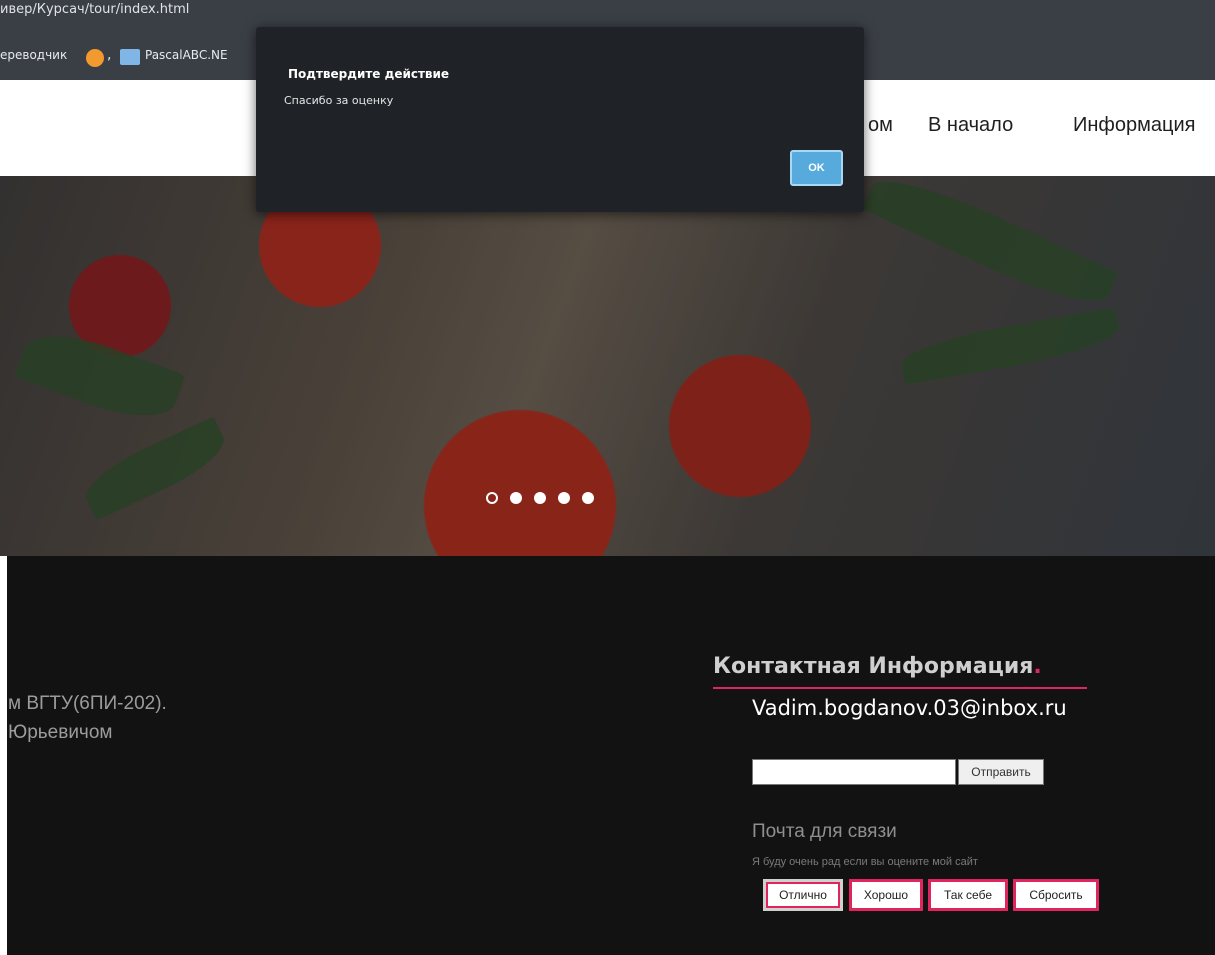 This screenshot has width=1215, height=955. I want to click on bookmark-pascalabc: PascalABC.NE, so click(186, 55).